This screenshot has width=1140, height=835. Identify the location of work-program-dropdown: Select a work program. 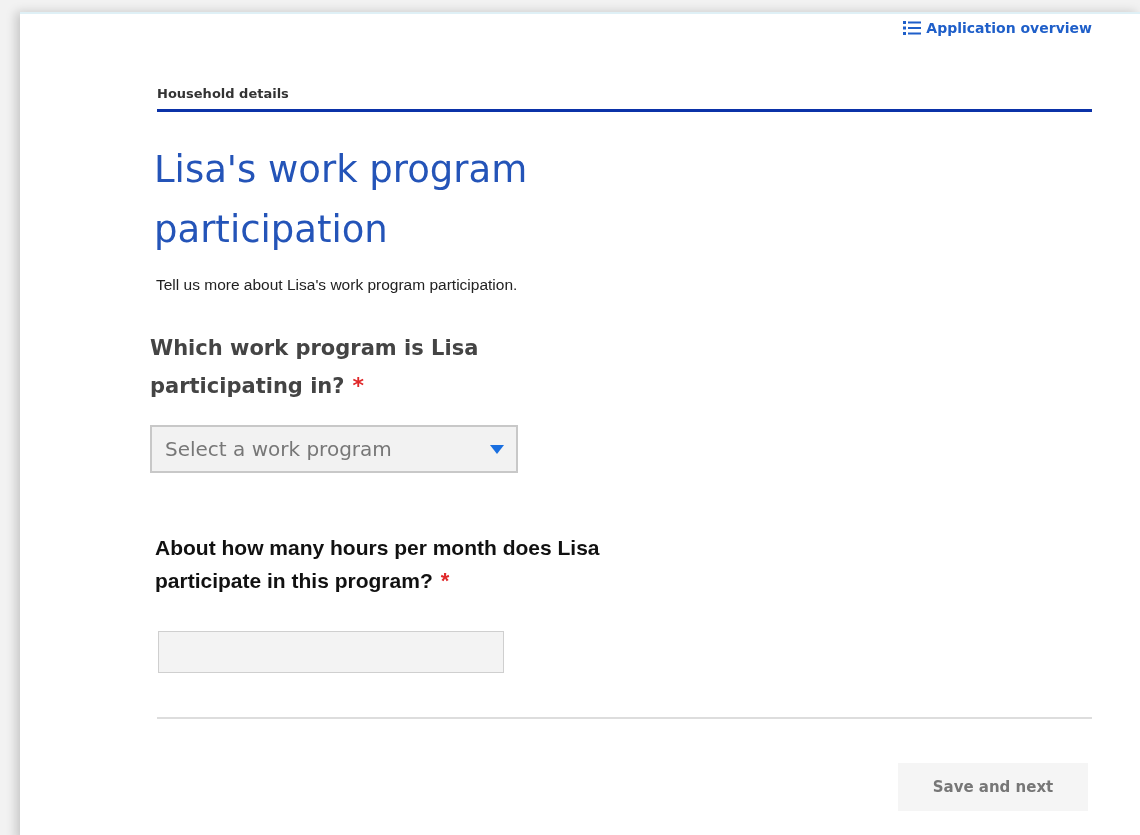
(334, 449).